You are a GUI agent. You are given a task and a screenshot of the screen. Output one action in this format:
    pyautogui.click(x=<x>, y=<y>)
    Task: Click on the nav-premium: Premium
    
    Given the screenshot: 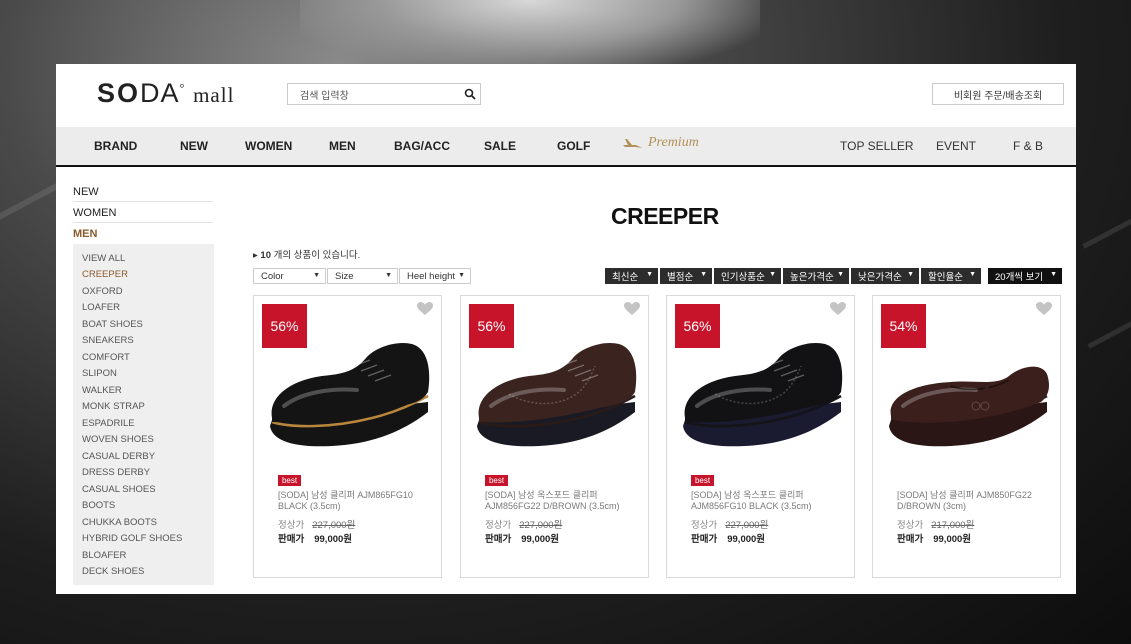 What is the action you would take?
    pyautogui.click(x=660, y=143)
    